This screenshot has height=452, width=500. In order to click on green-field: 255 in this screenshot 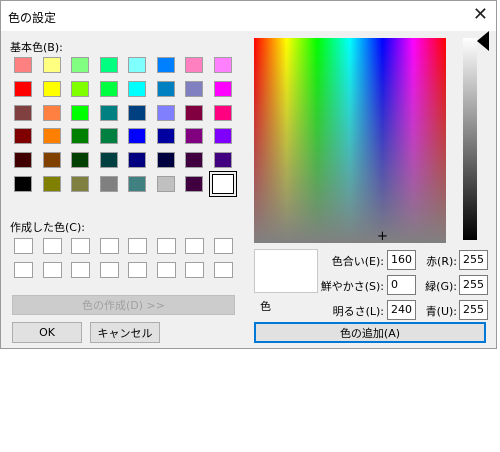, I will do `click(473, 285)`.